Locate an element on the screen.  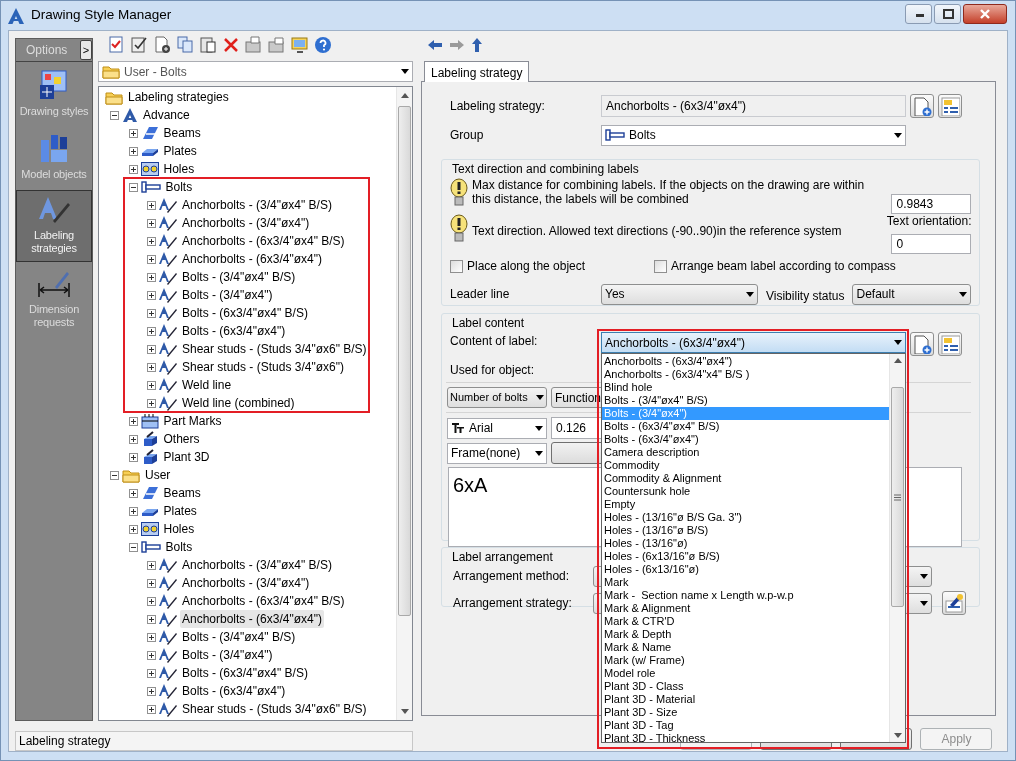
field-label: Arrangement method: is located at coordinates (512, 576).